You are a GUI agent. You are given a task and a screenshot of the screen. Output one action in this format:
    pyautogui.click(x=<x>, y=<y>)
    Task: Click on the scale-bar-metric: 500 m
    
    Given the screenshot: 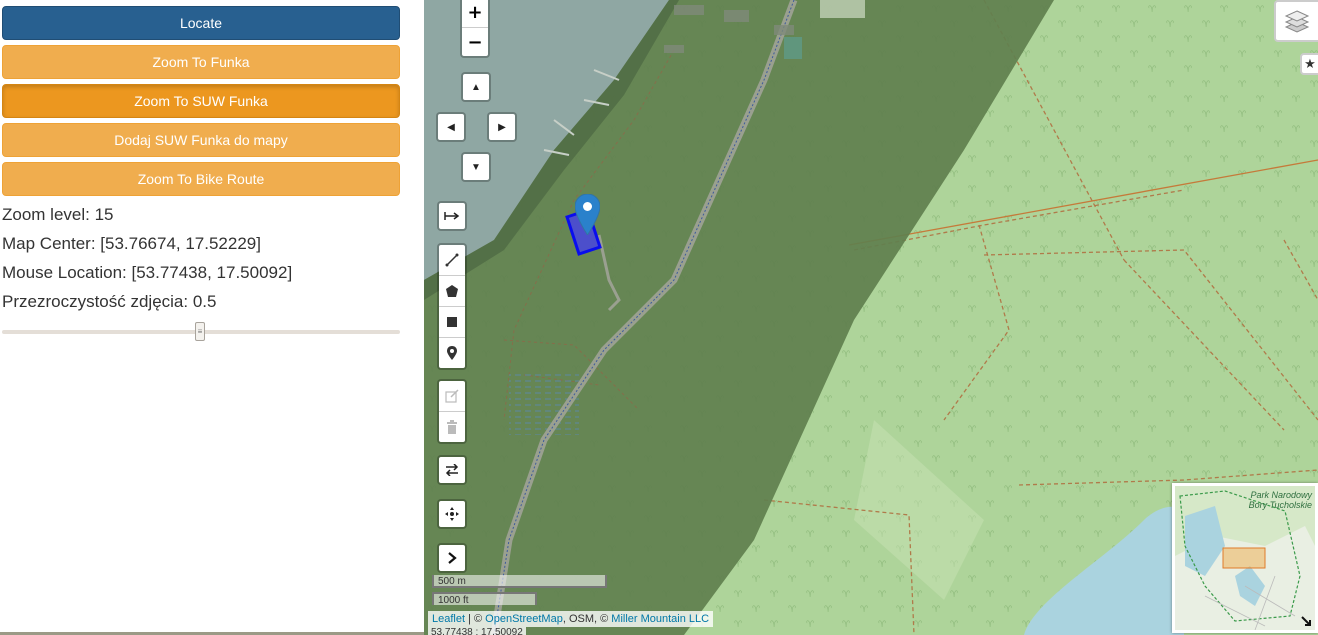 What is the action you would take?
    pyautogui.click(x=519, y=581)
    